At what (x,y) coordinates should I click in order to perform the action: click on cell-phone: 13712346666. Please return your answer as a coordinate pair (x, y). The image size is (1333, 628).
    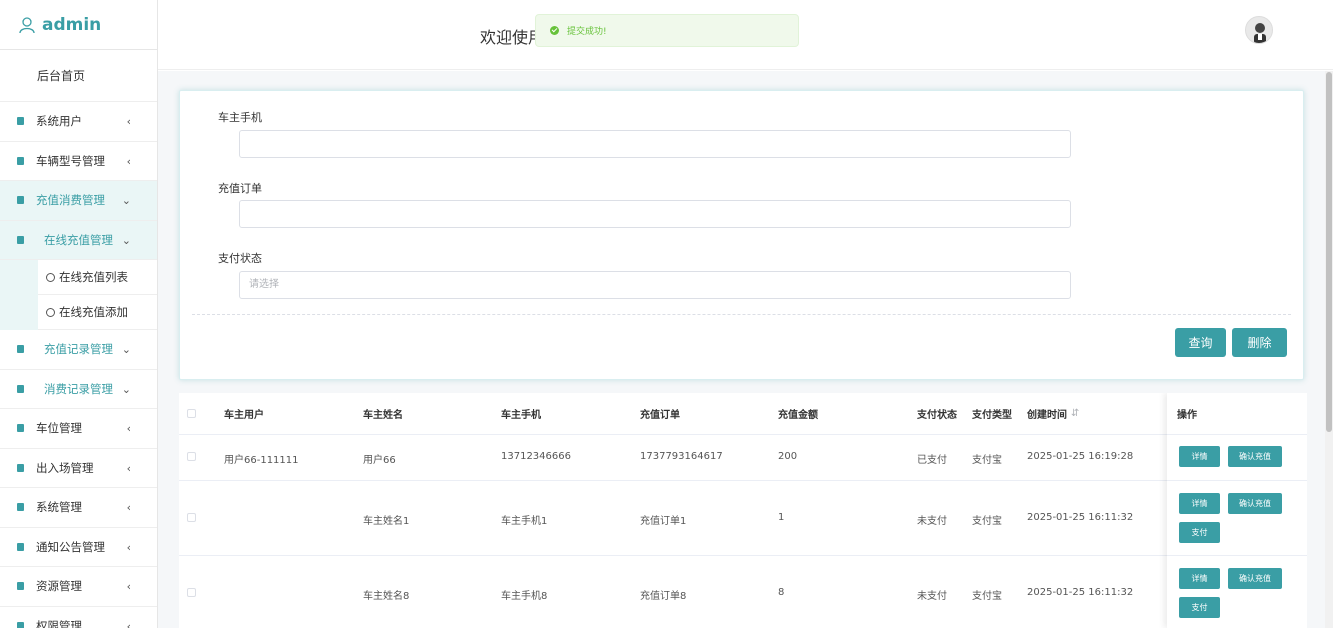
    Looking at the image, I should click on (536, 456).